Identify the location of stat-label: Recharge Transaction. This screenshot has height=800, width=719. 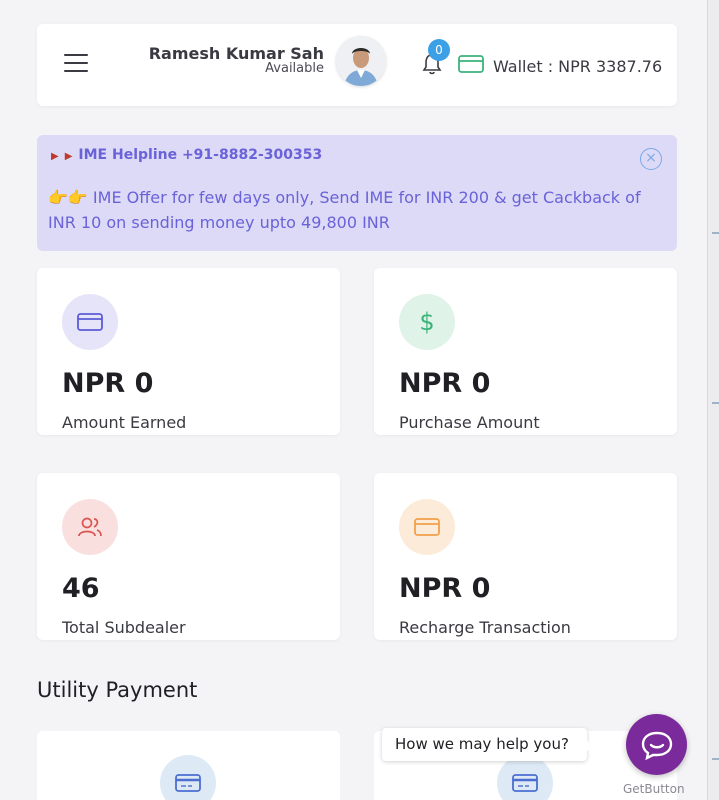
(485, 627).